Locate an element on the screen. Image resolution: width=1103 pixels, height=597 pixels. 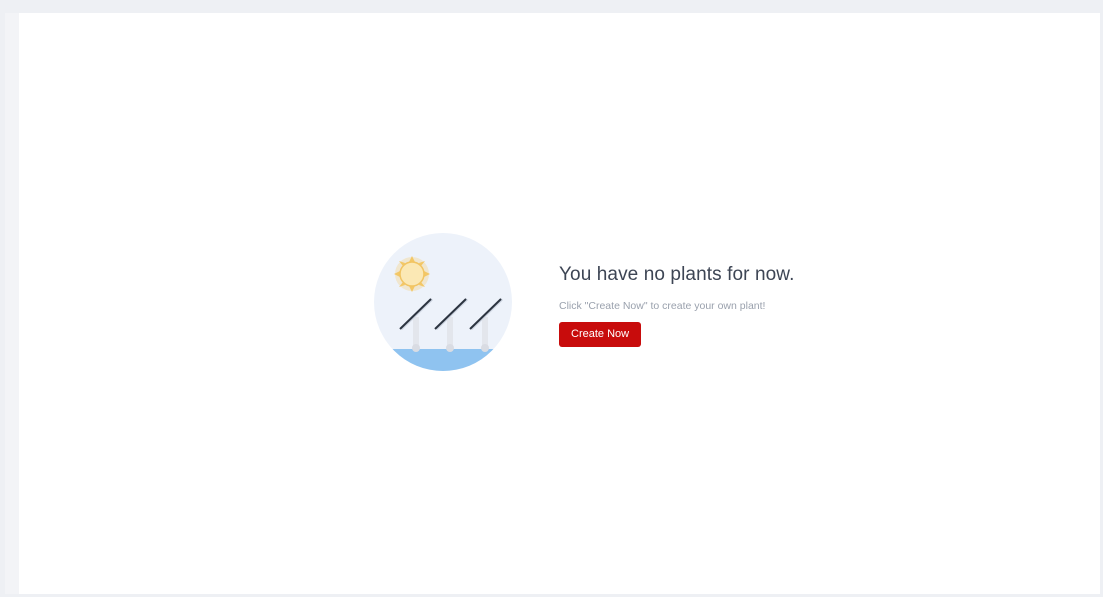
empty-state-title: You have no plants for now. is located at coordinates (677, 274).